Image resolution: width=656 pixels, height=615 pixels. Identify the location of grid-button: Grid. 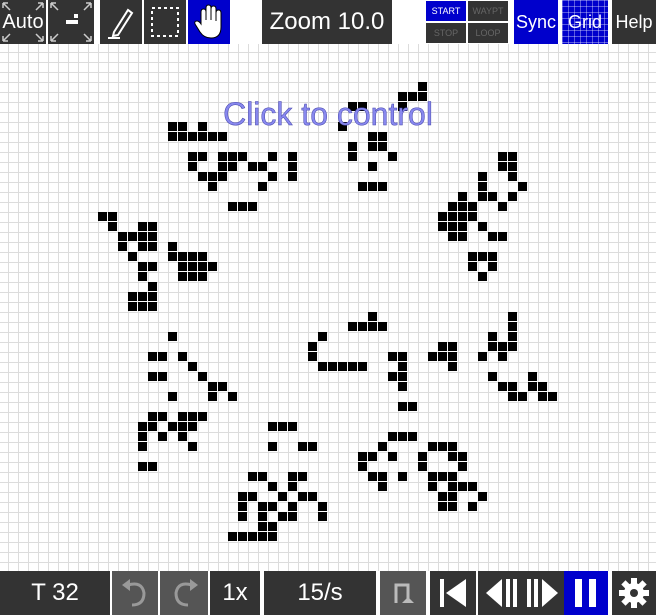
(585, 22).